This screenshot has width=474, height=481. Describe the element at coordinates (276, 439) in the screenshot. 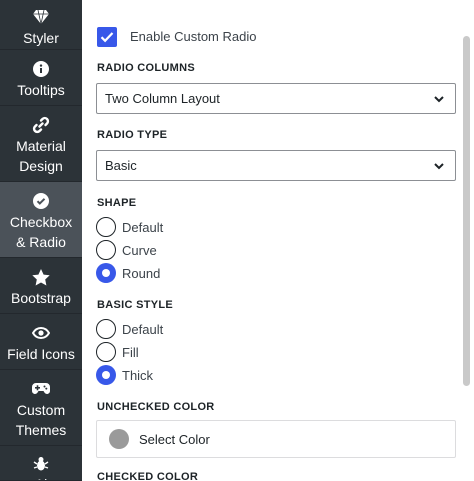

I see `unchecked-color-picker: Select Color` at that location.